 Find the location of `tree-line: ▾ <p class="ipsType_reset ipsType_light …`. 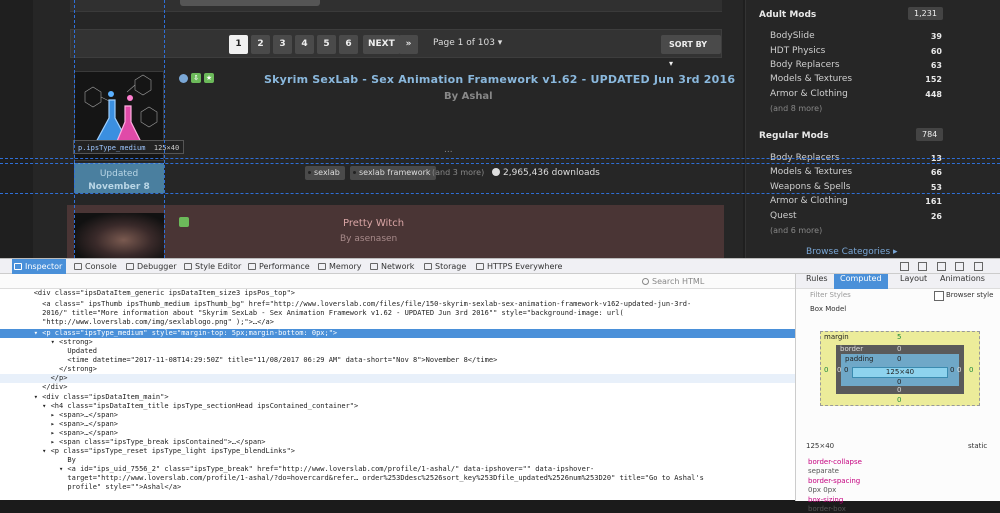

tree-line: ▾ <p class="ipsType_reset ipsType_light … is located at coordinates (397, 451).